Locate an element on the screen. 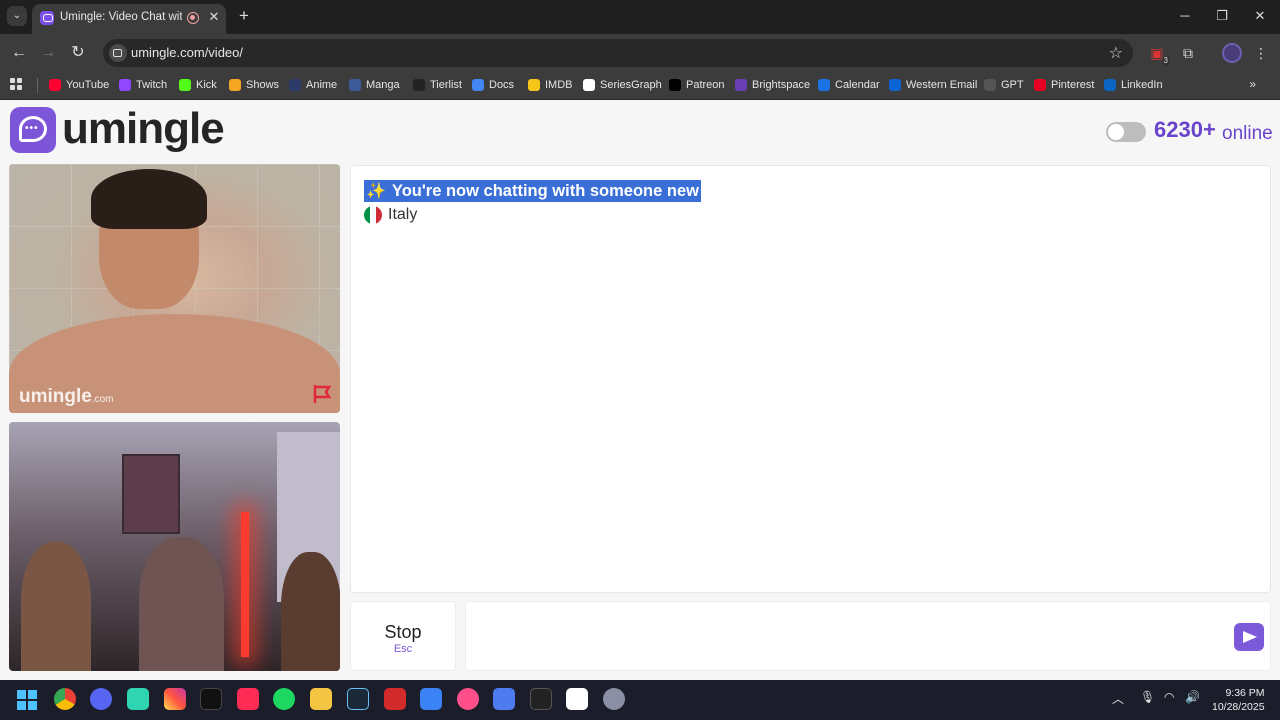 This screenshot has height=720, width=1280. partner-country: Italy is located at coordinates (390, 215).